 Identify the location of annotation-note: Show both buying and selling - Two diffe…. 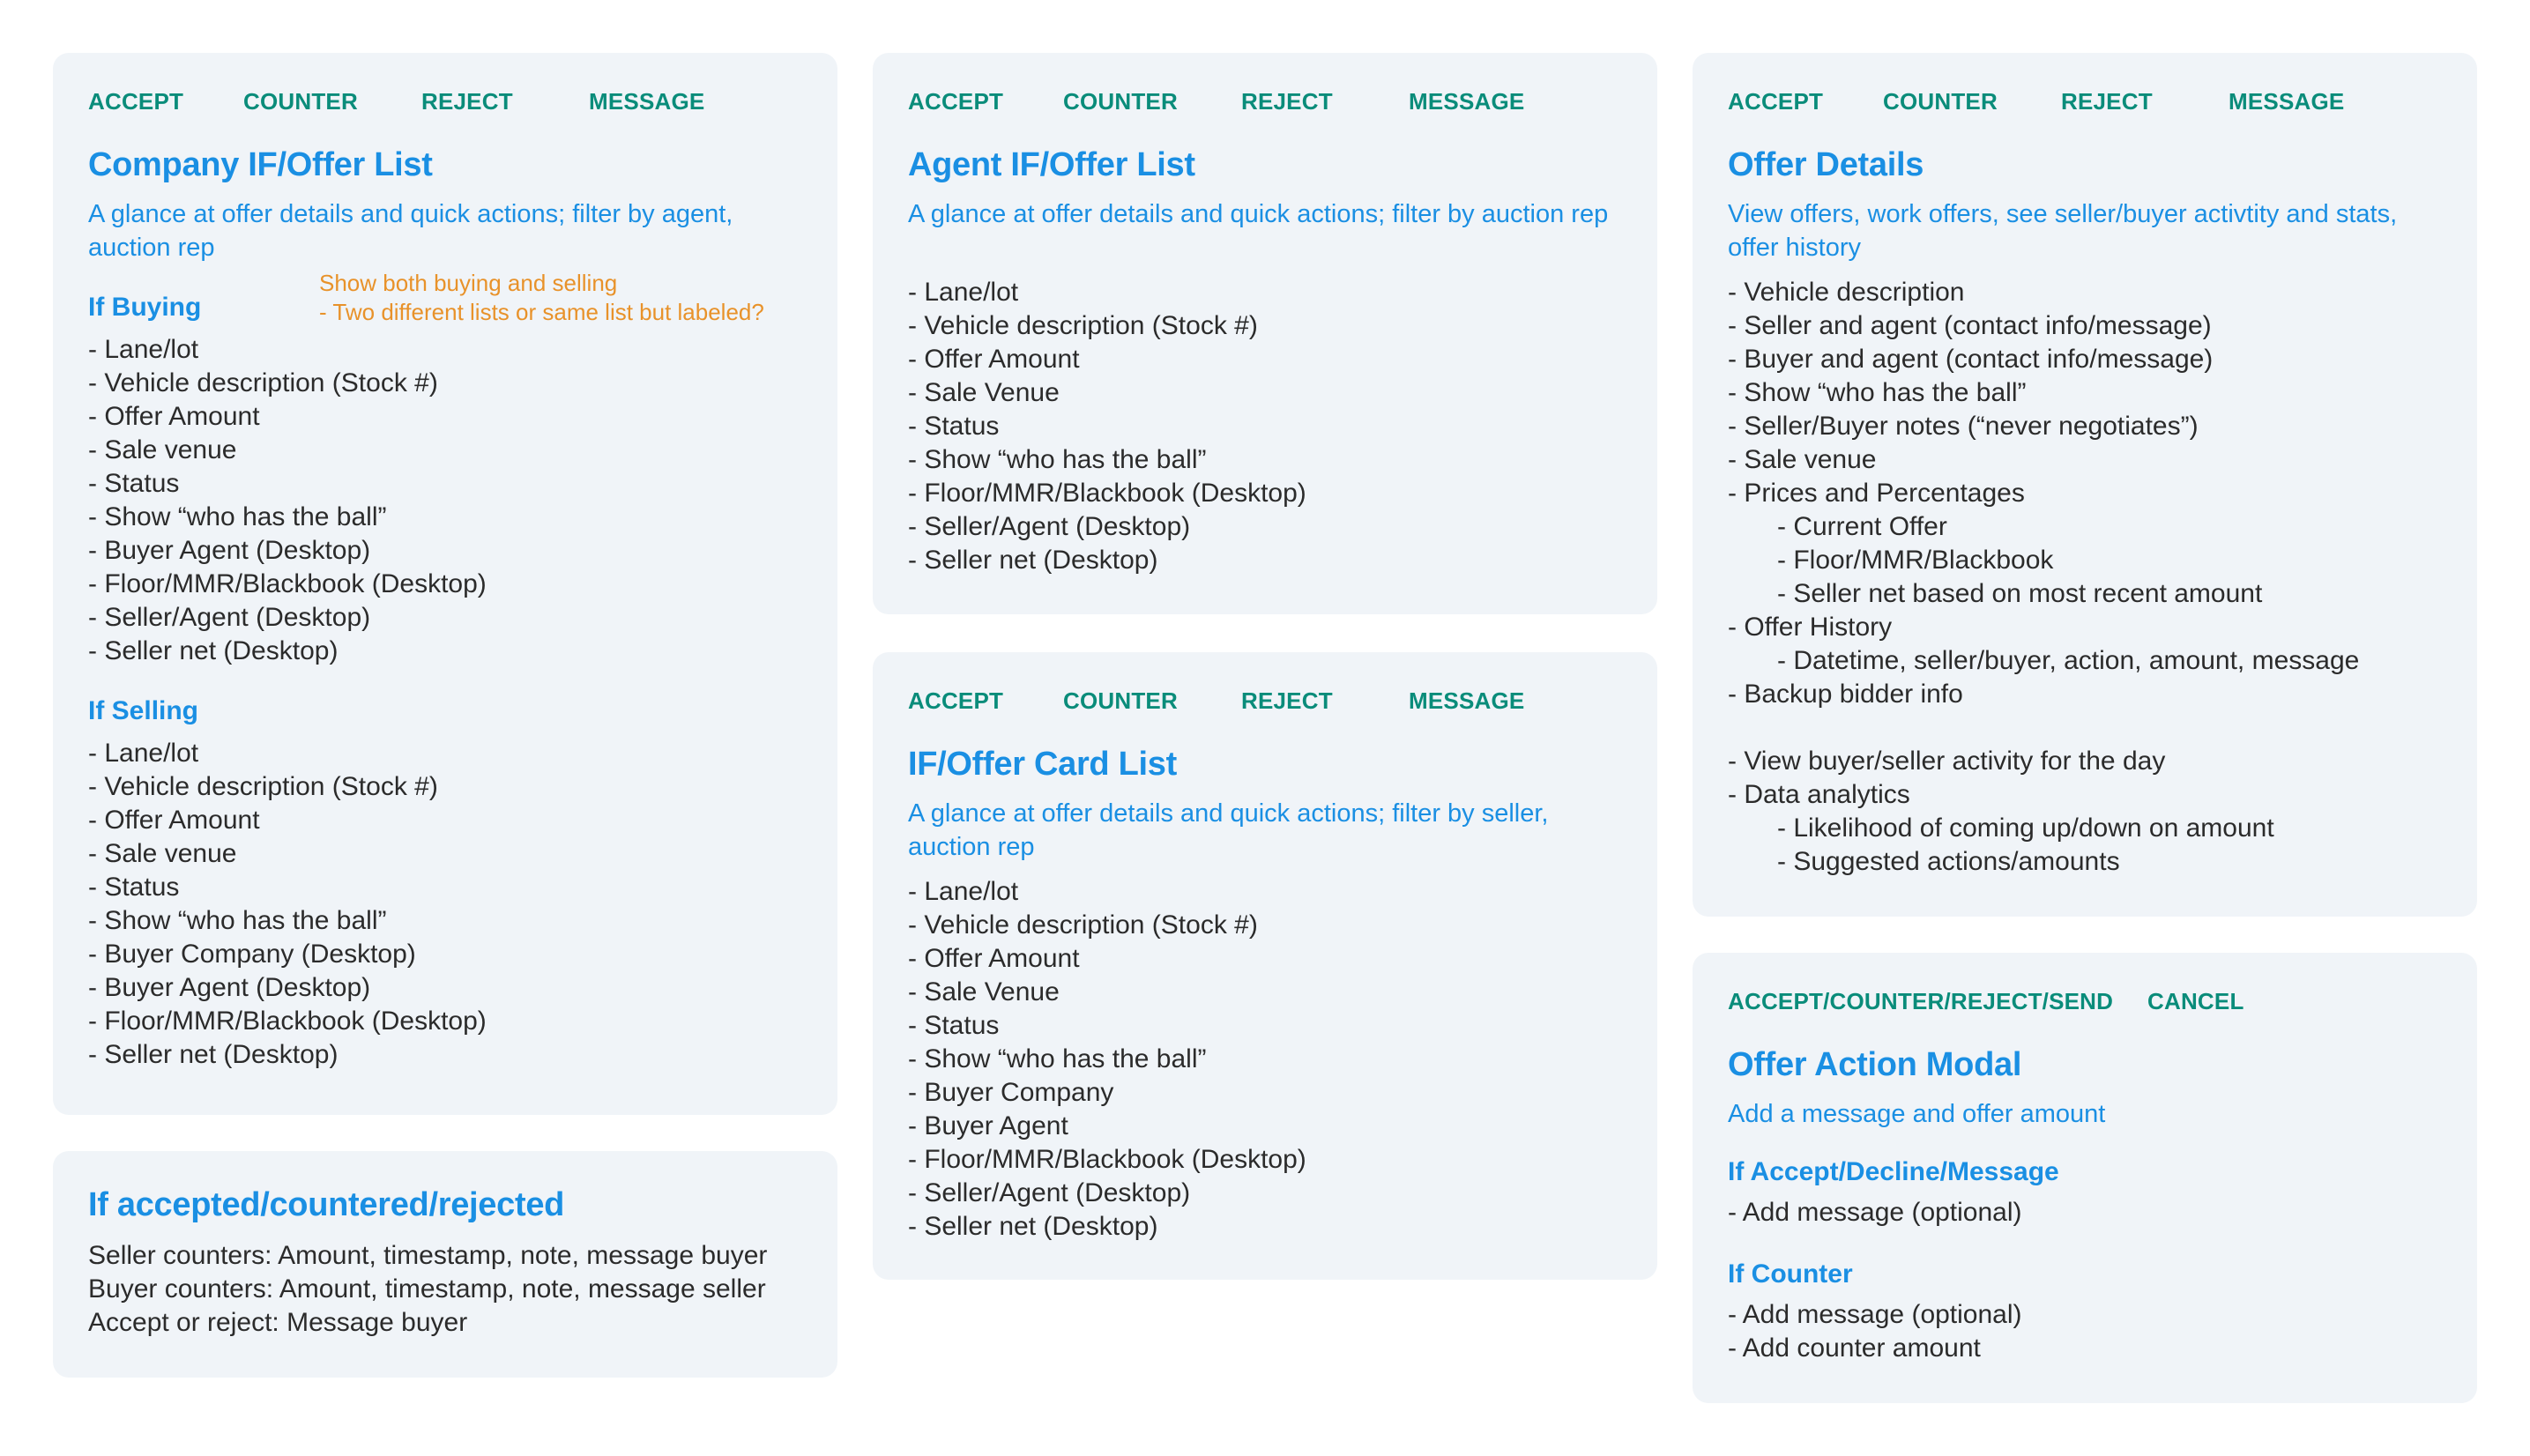
(541, 298).